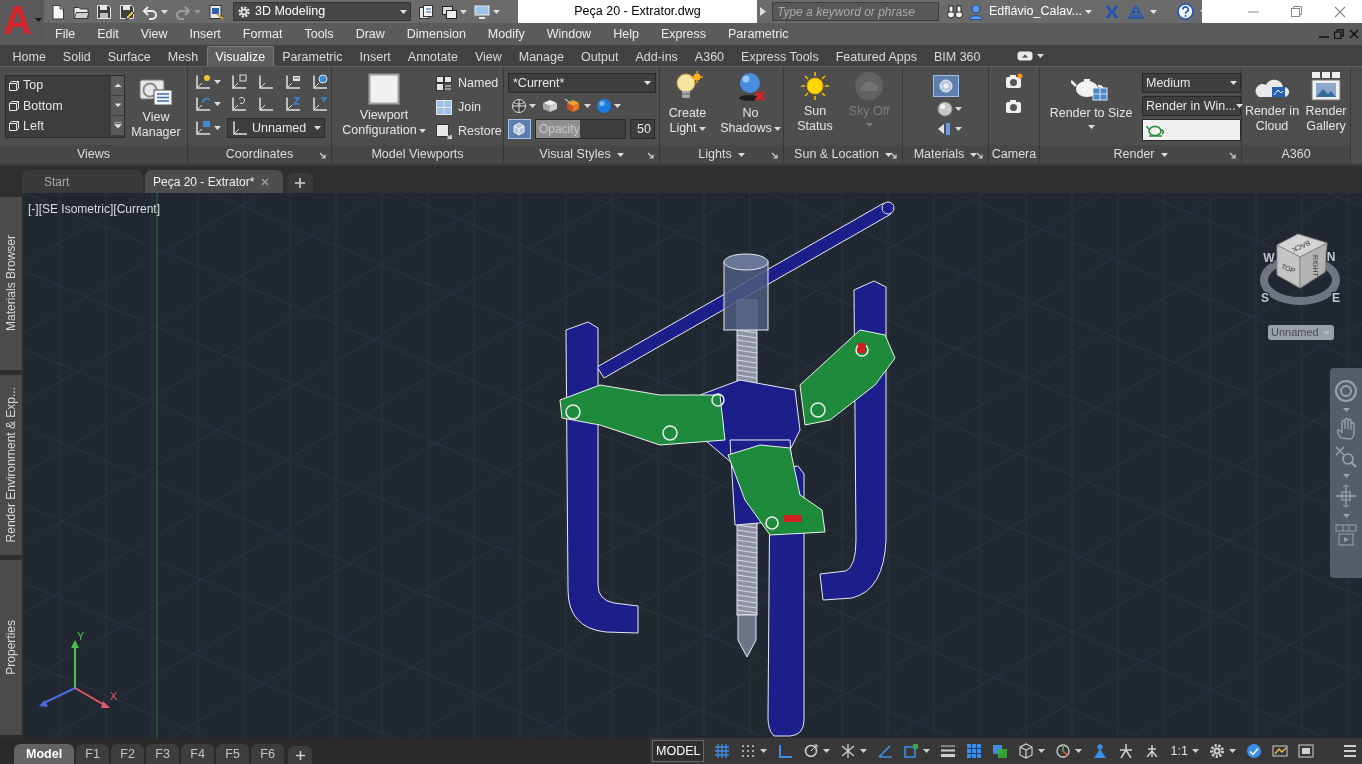 The image size is (1362, 764). Describe the element at coordinates (626, 34) in the screenshot. I see `menu-item: Help` at that location.